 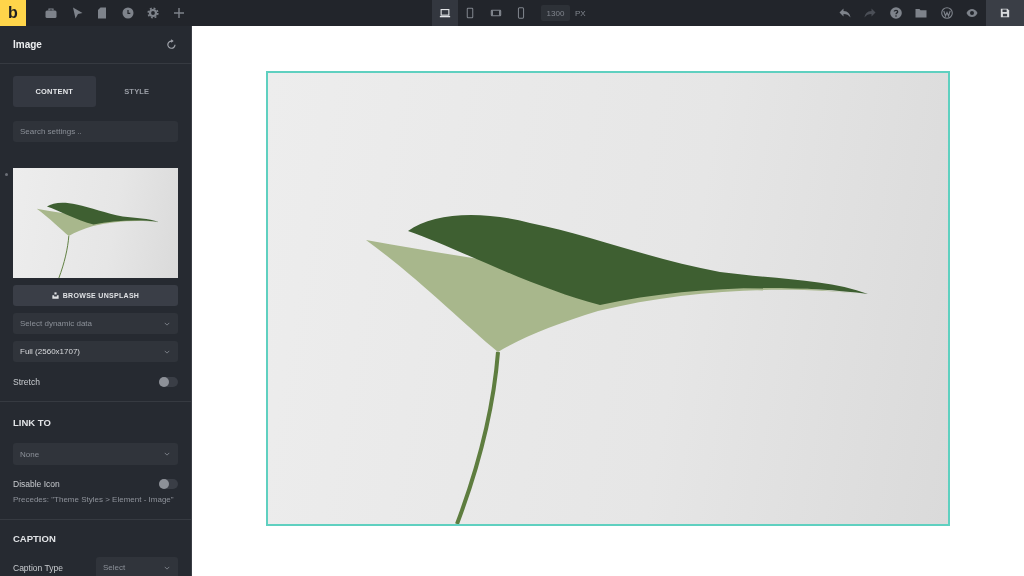 I want to click on folder-icon, so click(x=921, y=13).